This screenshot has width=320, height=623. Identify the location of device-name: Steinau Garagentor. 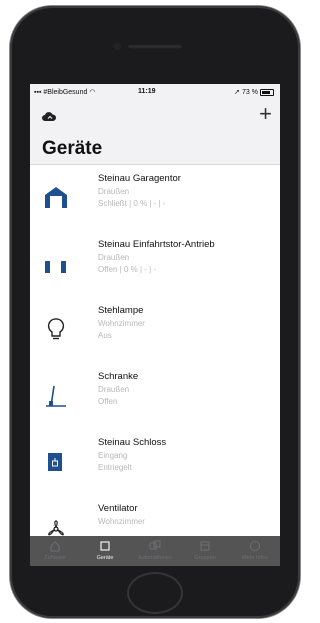
(139, 178).